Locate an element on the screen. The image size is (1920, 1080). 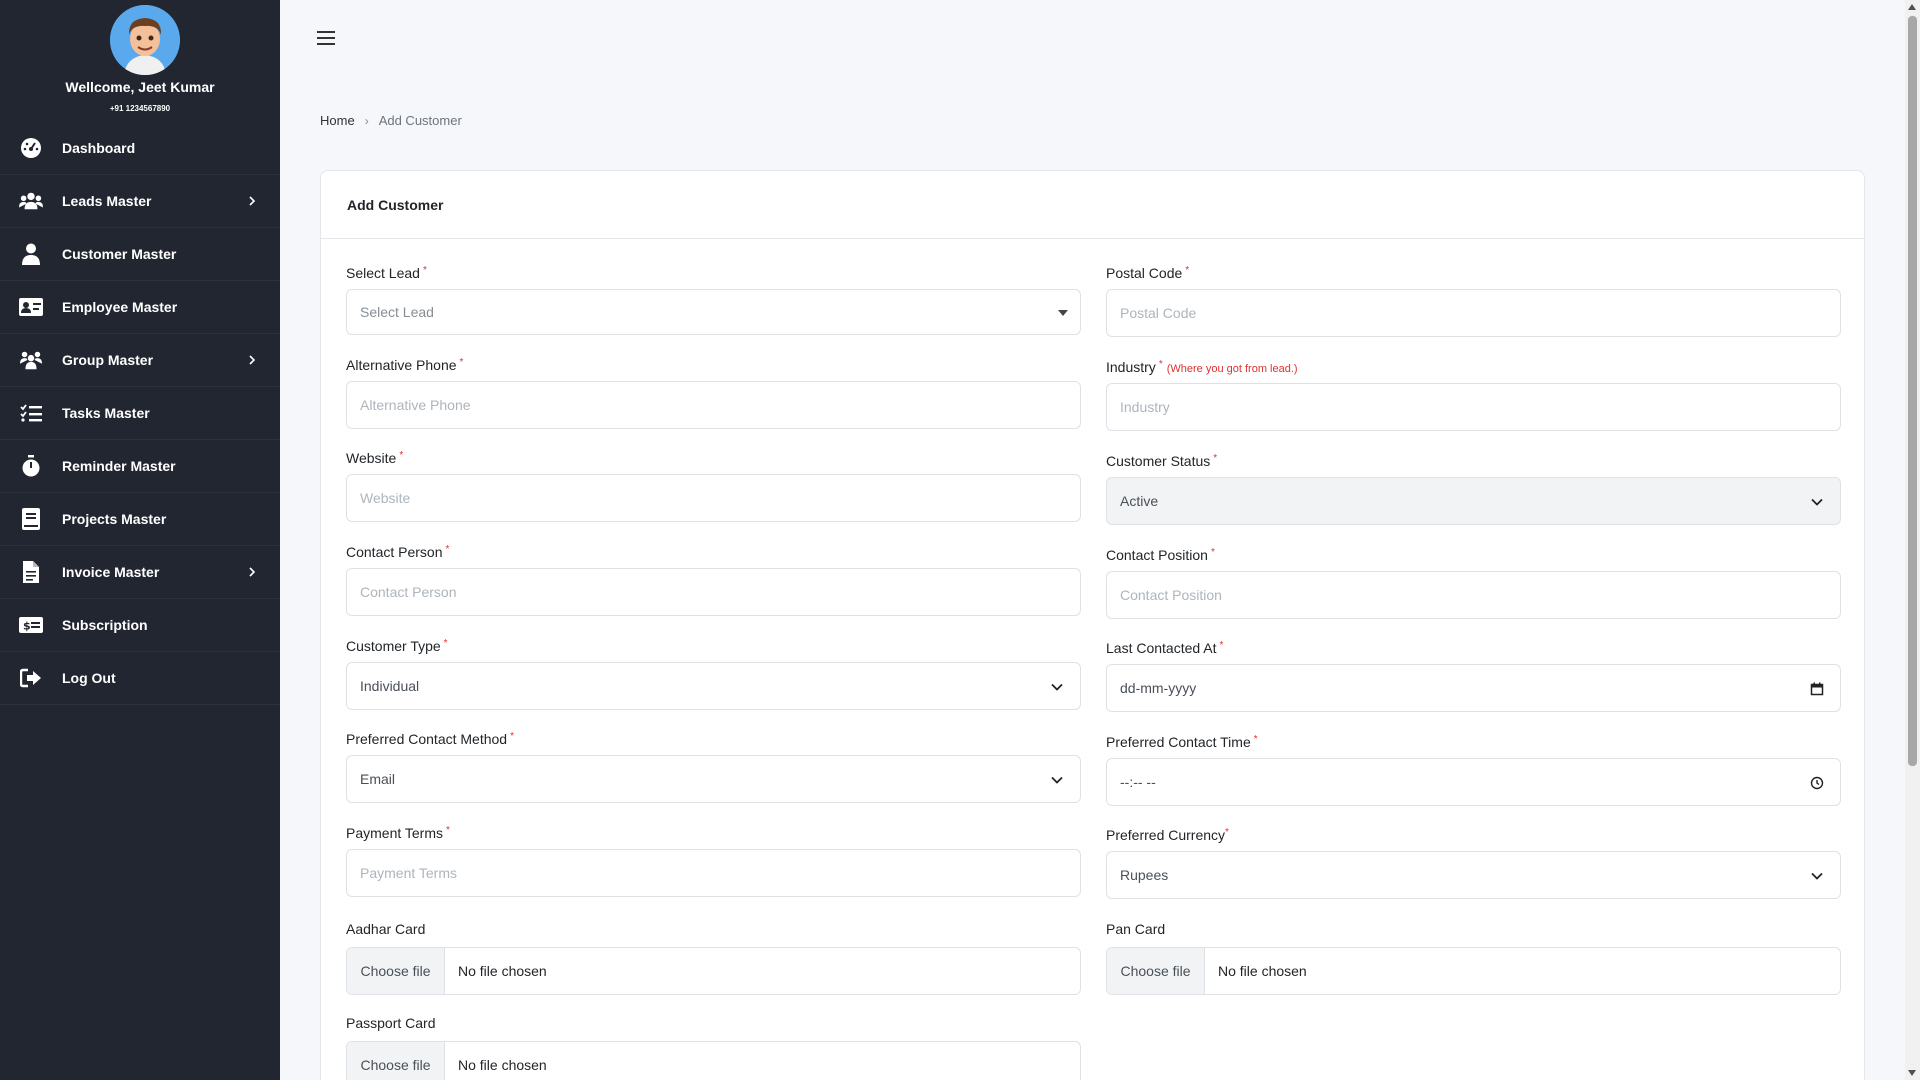
pan-card-label: Pan Card is located at coordinates (1136, 929).